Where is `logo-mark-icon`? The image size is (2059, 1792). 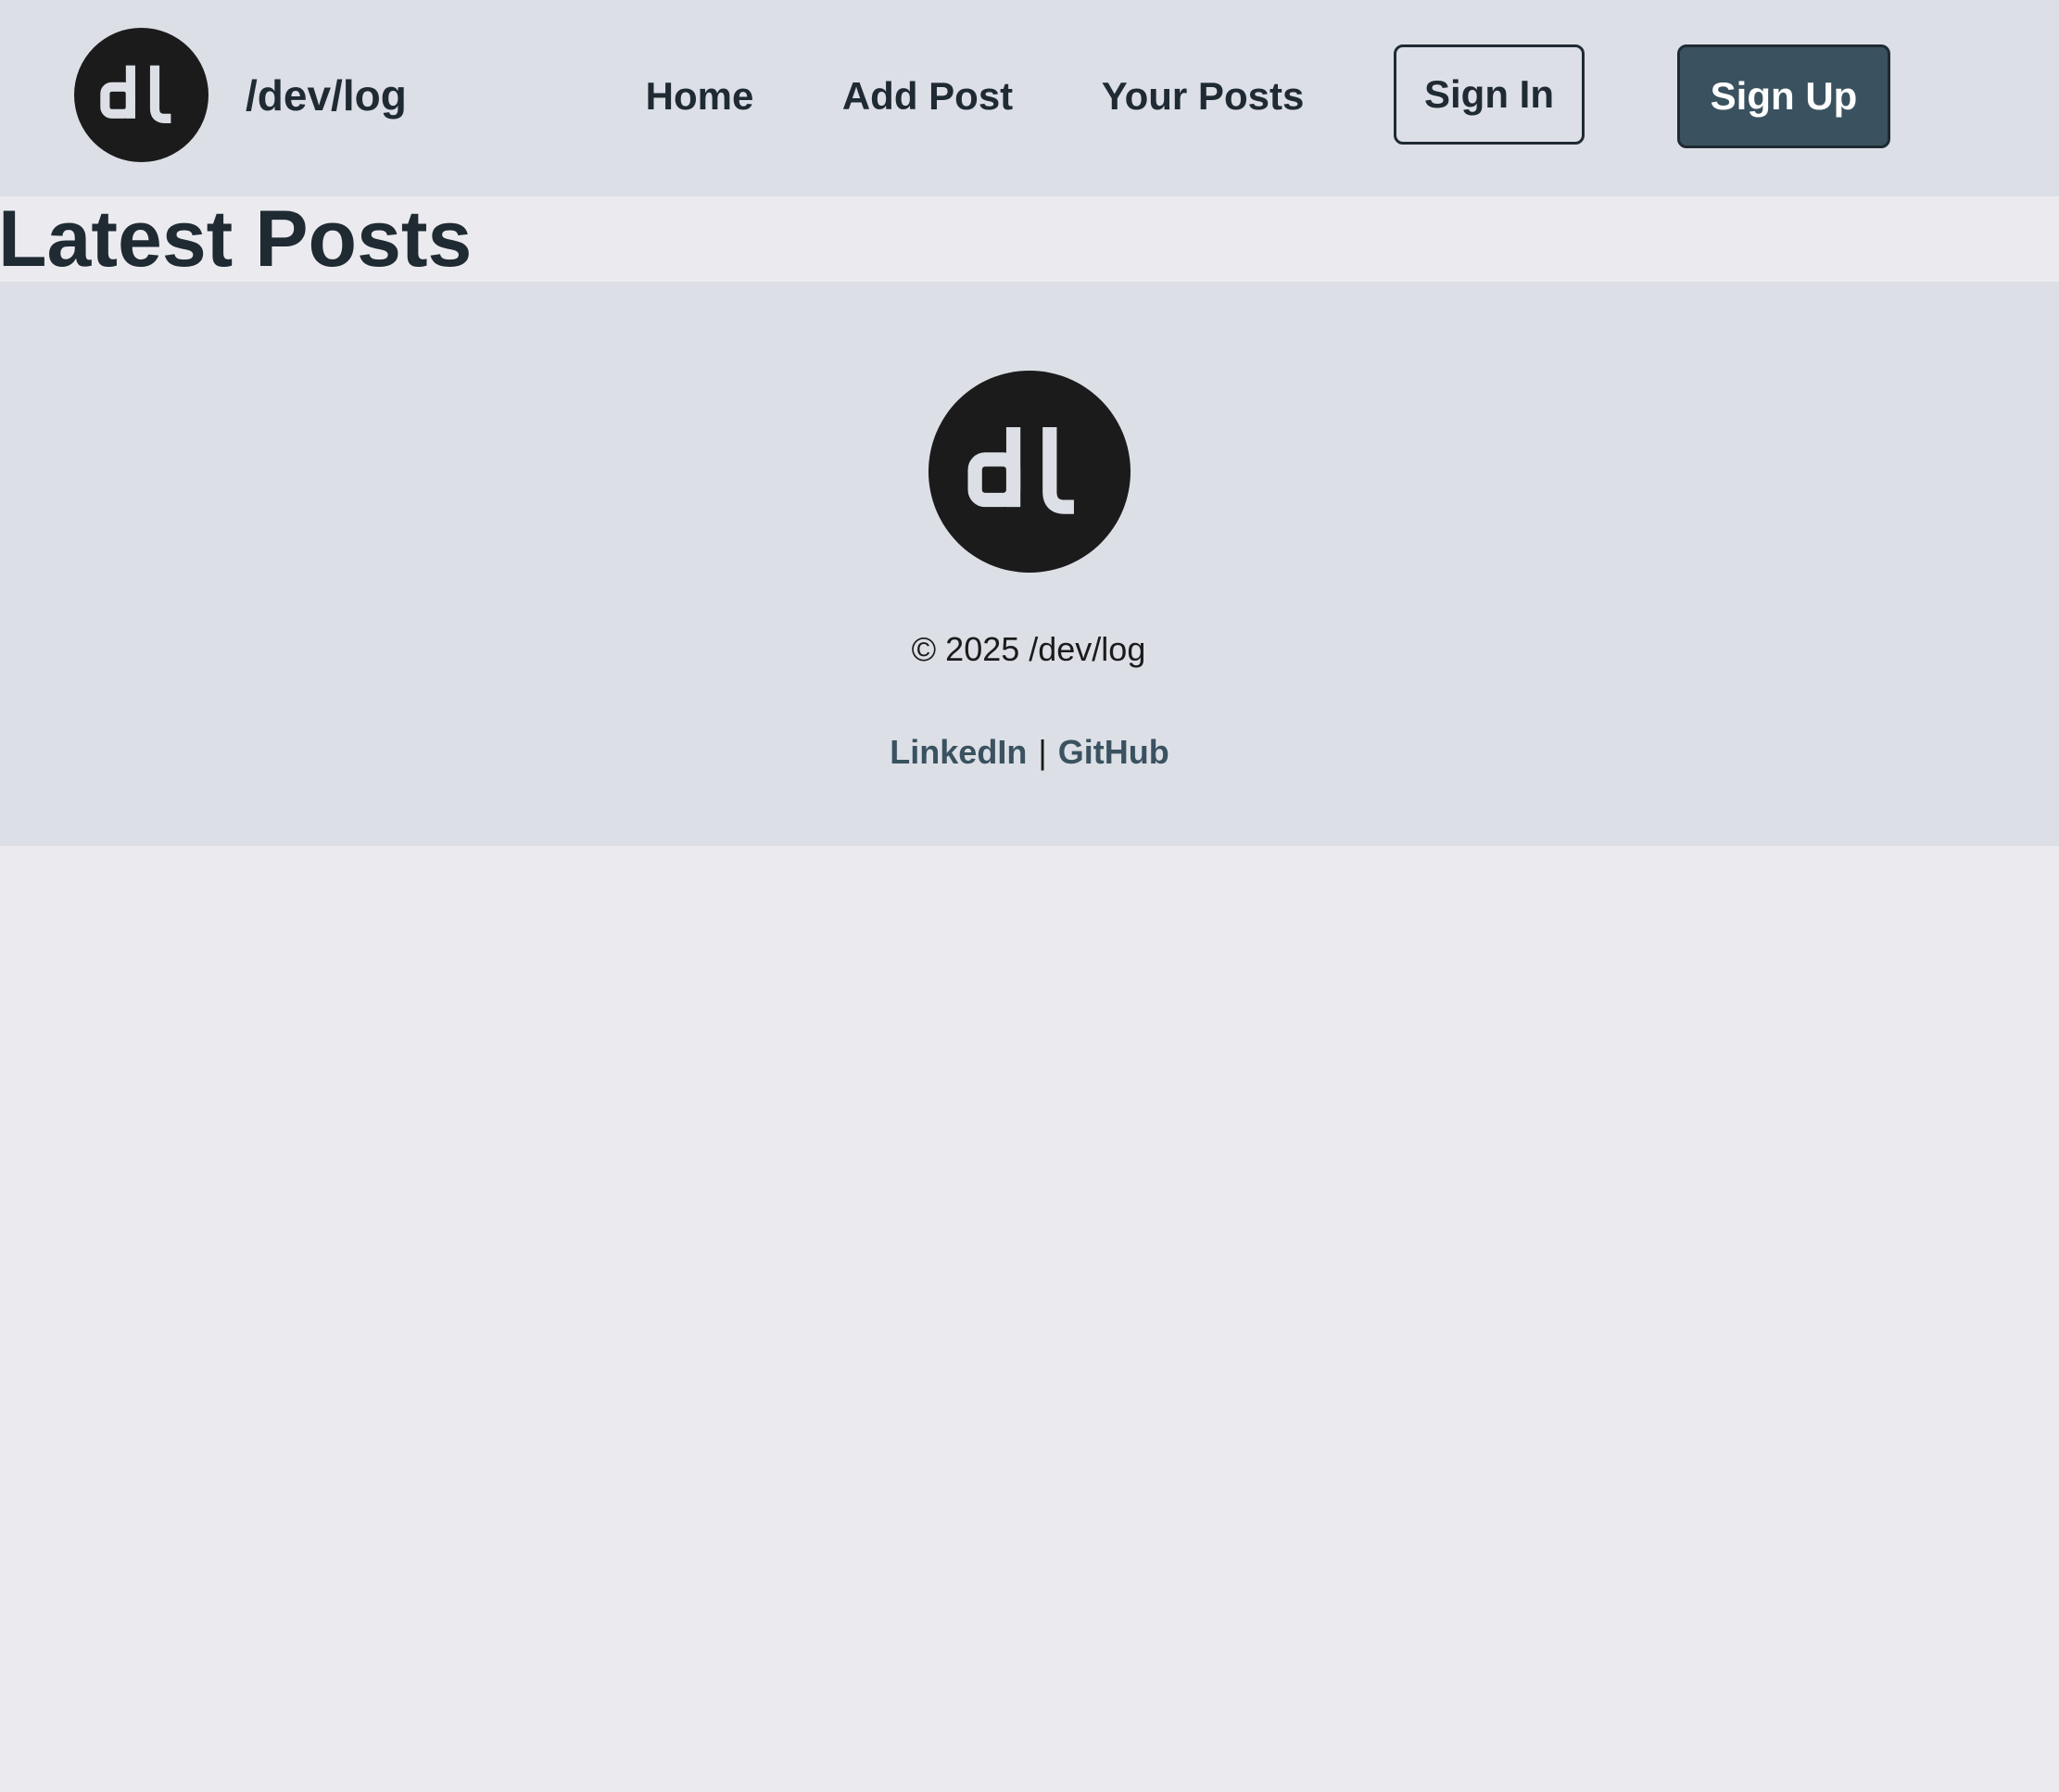
logo-mark-icon is located at coordinates (135, 94).